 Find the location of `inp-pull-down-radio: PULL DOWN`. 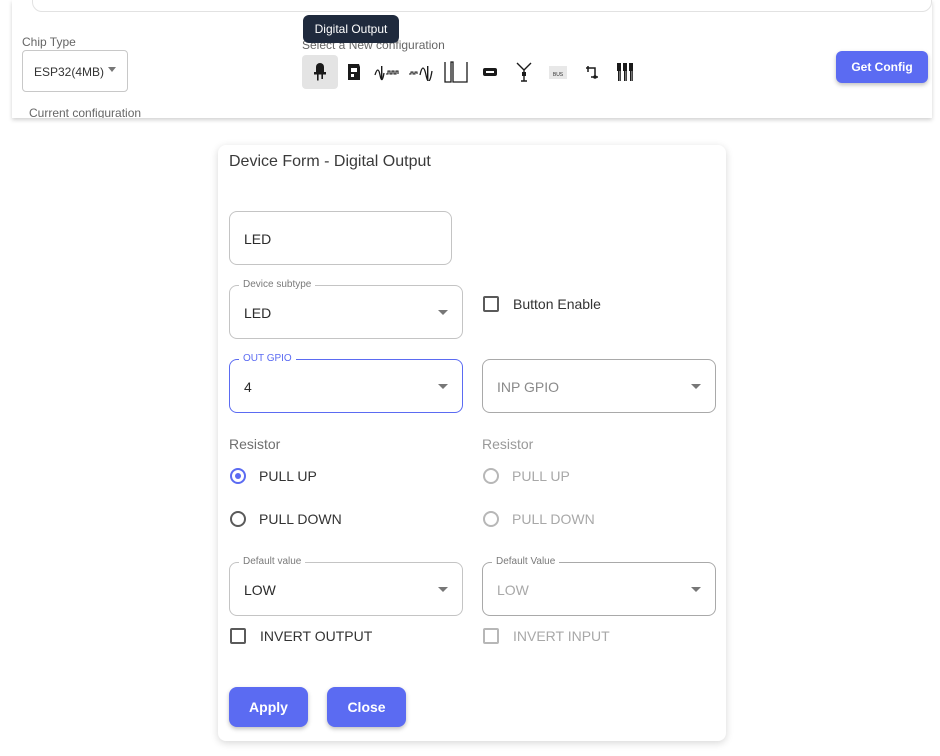

inp-pull-down-radio: PULL DOWN is located at coordinates (539, 519).